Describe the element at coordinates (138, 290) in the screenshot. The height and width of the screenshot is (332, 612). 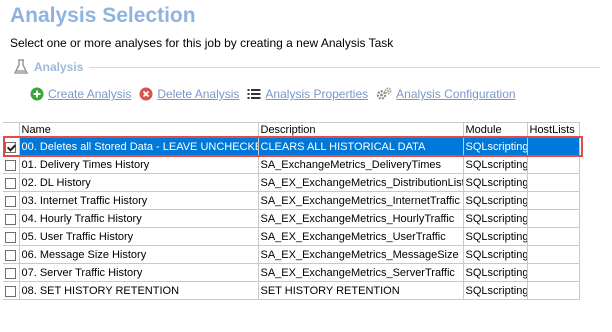
I see `cell-name: 08. SET HISTORY RETENTION` at that location.